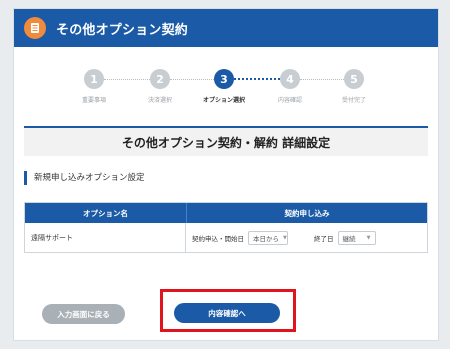 This screenshot has height=349, width=450. I want to click on step-3-circle: 3, so click(224, 79).